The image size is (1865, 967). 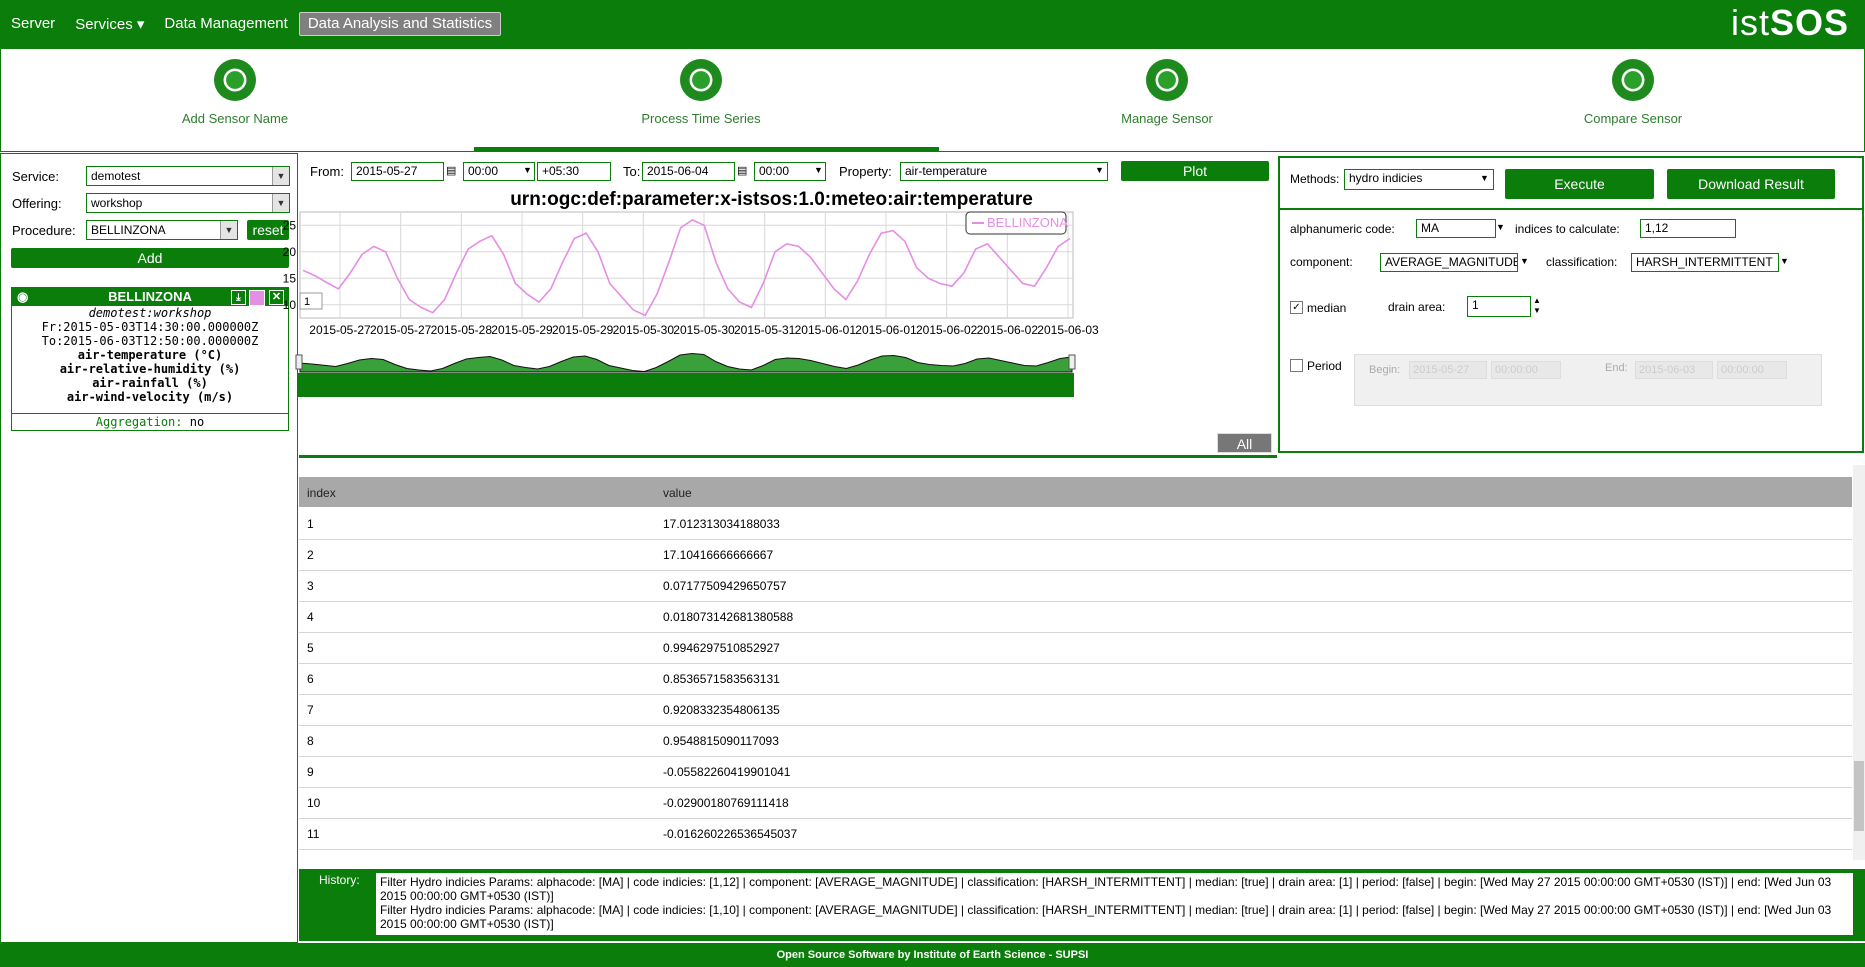 I want to click on menu-services: Services ▾, so click(x=109, y=24).